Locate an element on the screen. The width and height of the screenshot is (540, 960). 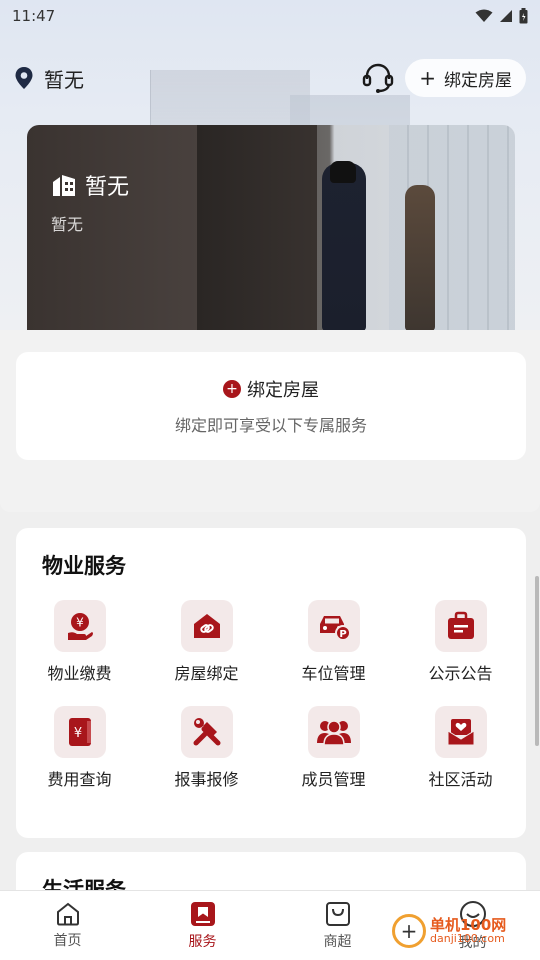
home-icon is located at coordinates (67, 913).